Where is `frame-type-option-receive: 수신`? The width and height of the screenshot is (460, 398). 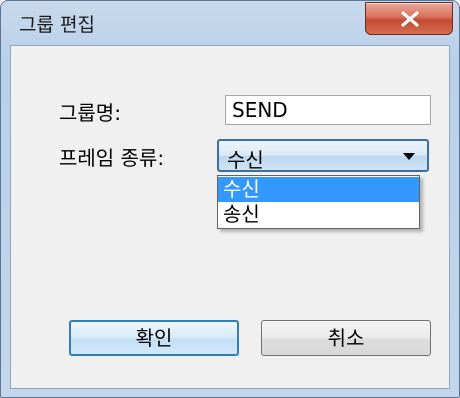 frame-type-option-receive: 수신 is located at coordinates (318, 189).